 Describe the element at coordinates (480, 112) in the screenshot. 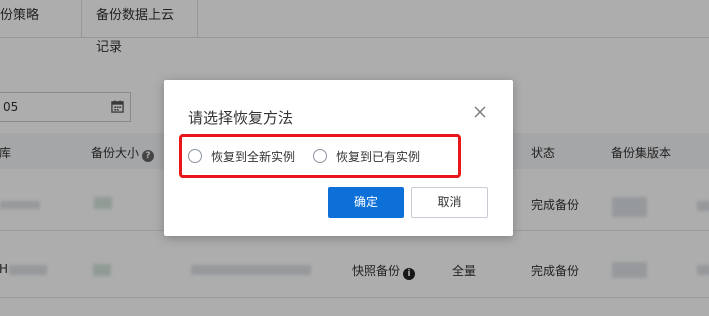

I see `close-icon` at that location.